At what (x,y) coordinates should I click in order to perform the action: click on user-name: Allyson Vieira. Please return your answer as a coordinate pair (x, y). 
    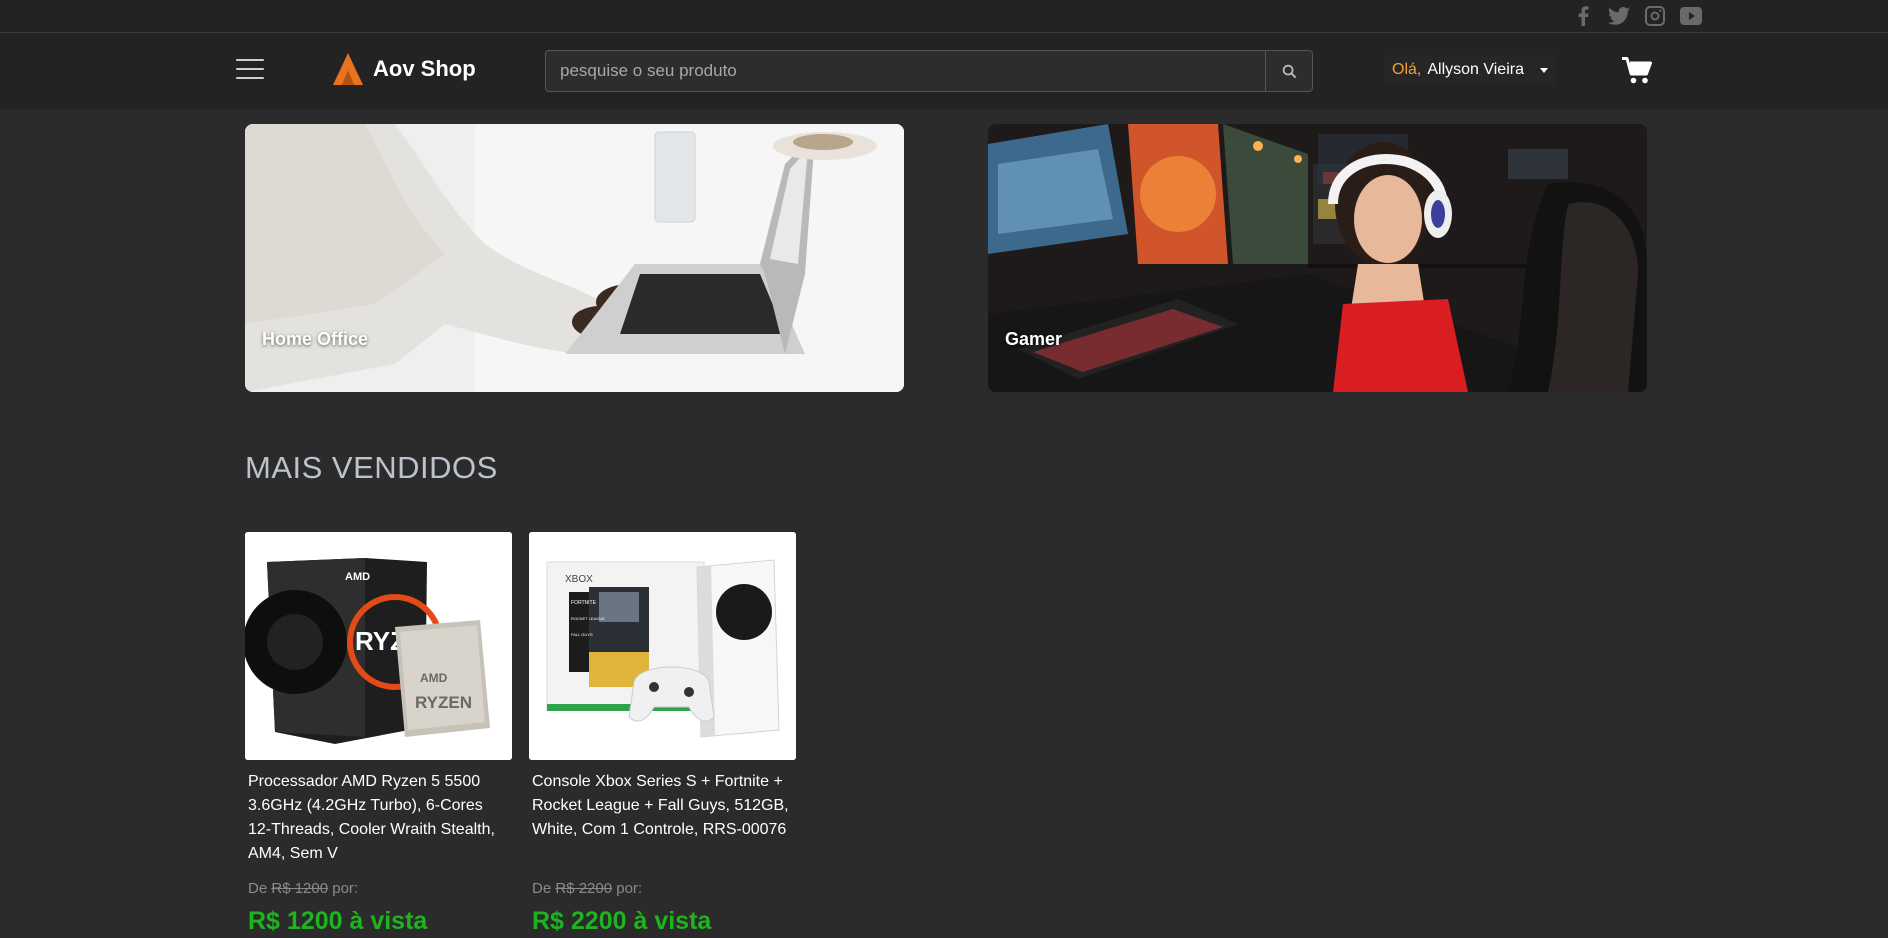
    Looking at the image, I should click on (1475, 69).